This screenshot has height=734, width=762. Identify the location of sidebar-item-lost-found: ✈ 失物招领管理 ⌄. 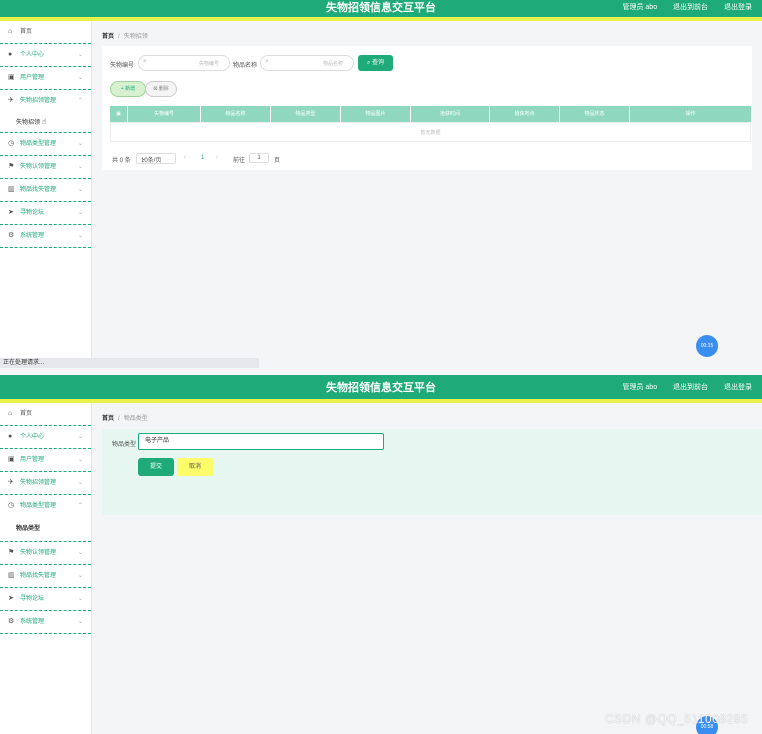
(45, 483).